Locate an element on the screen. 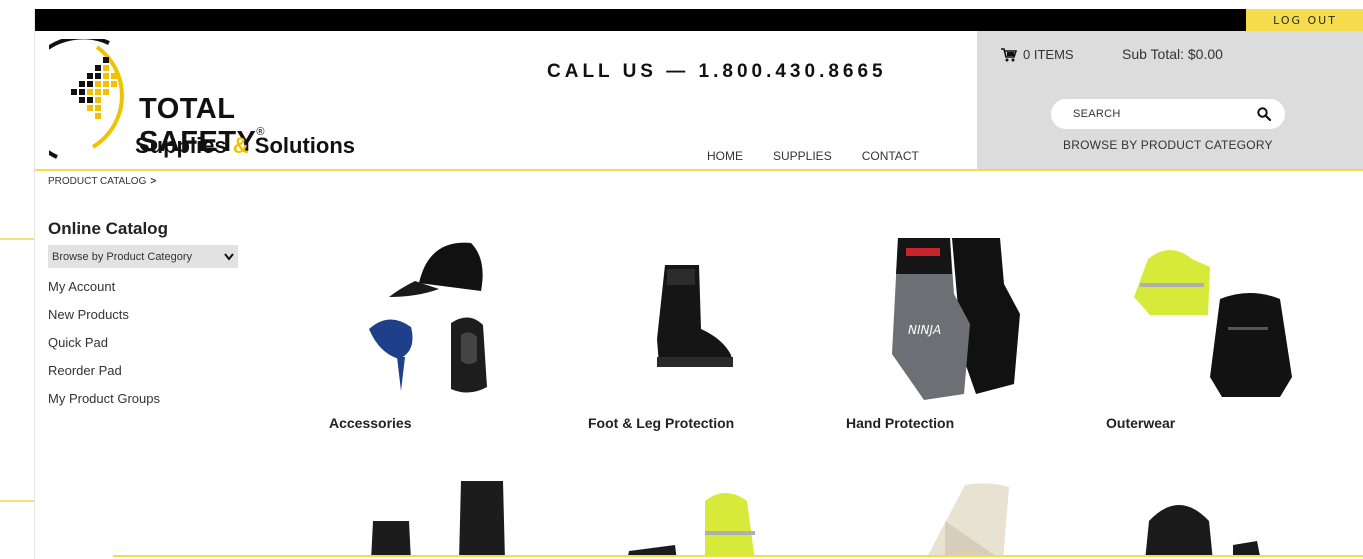 This screenshot has height=559, width=1363. chevron-down-icon is located at coordinates (229, 256).